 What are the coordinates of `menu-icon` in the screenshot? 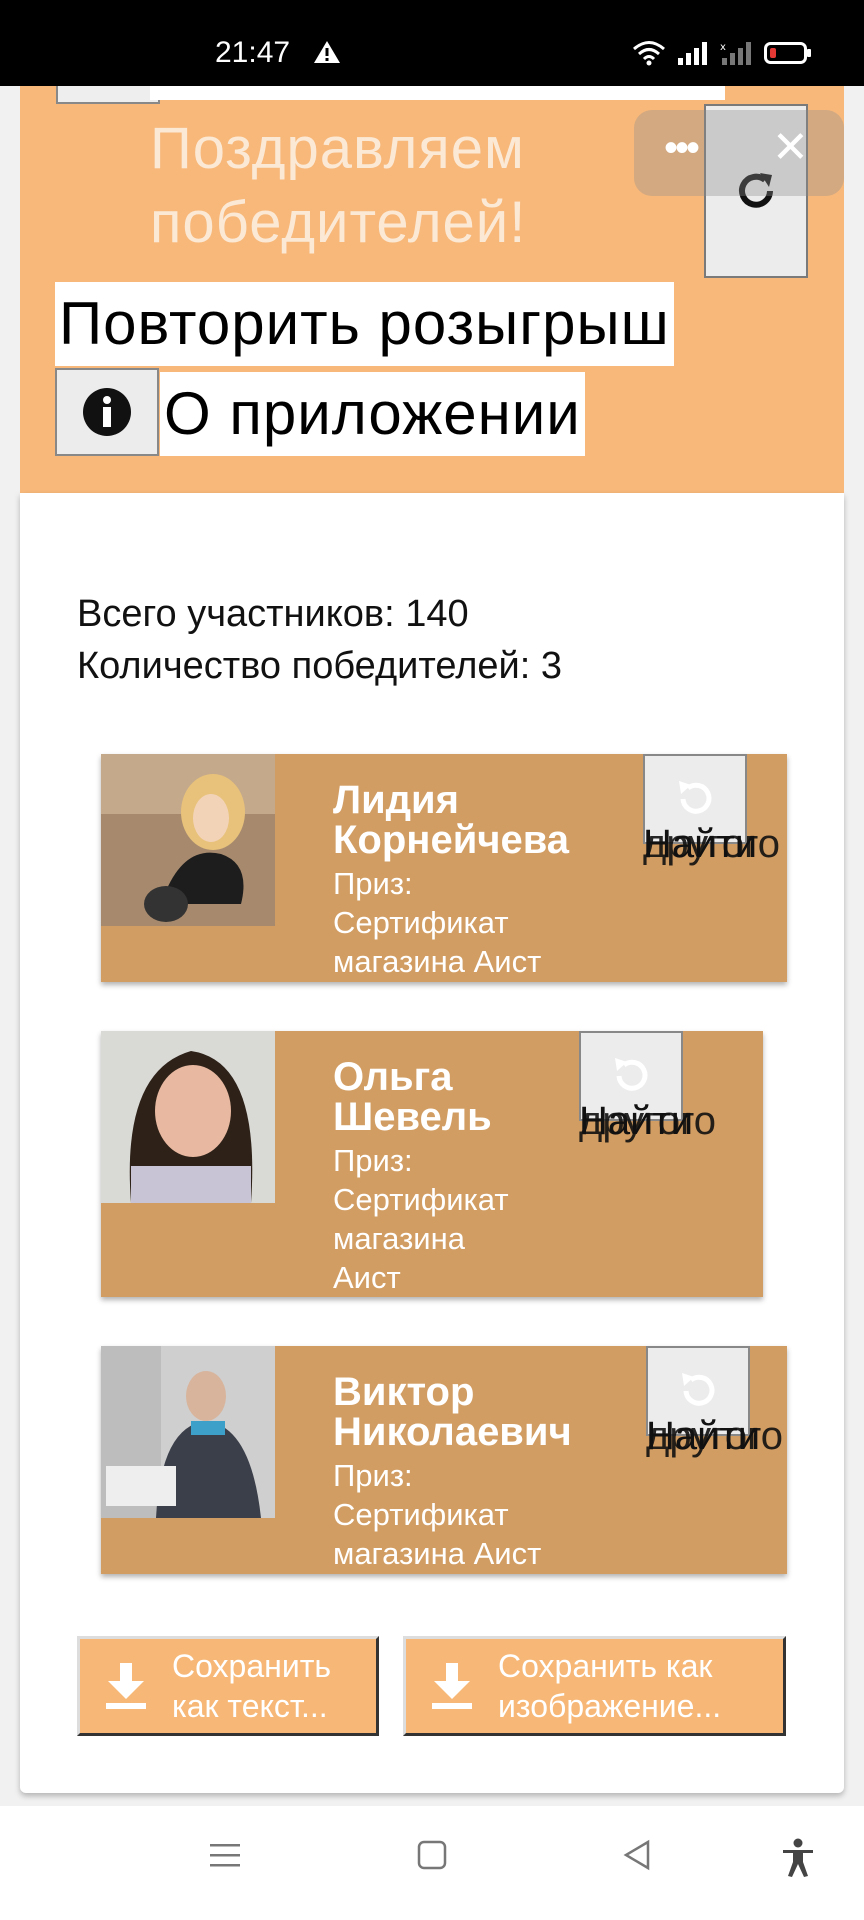 It's located at (225, 1855).